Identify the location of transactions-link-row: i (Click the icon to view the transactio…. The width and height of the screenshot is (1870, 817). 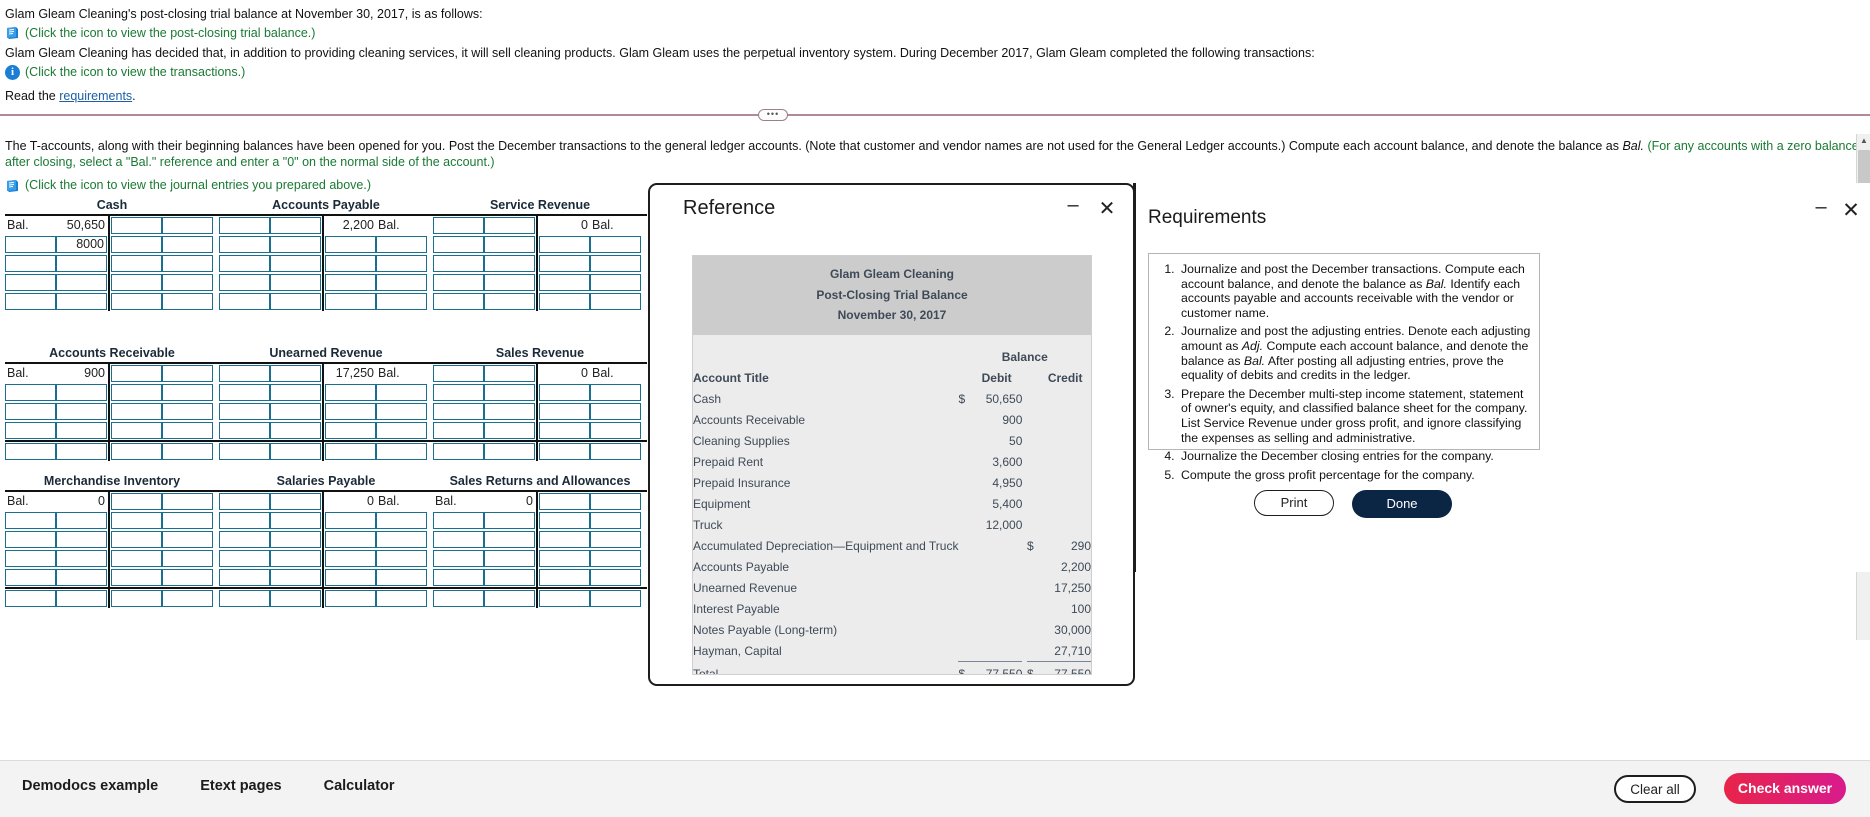
(933, 72).